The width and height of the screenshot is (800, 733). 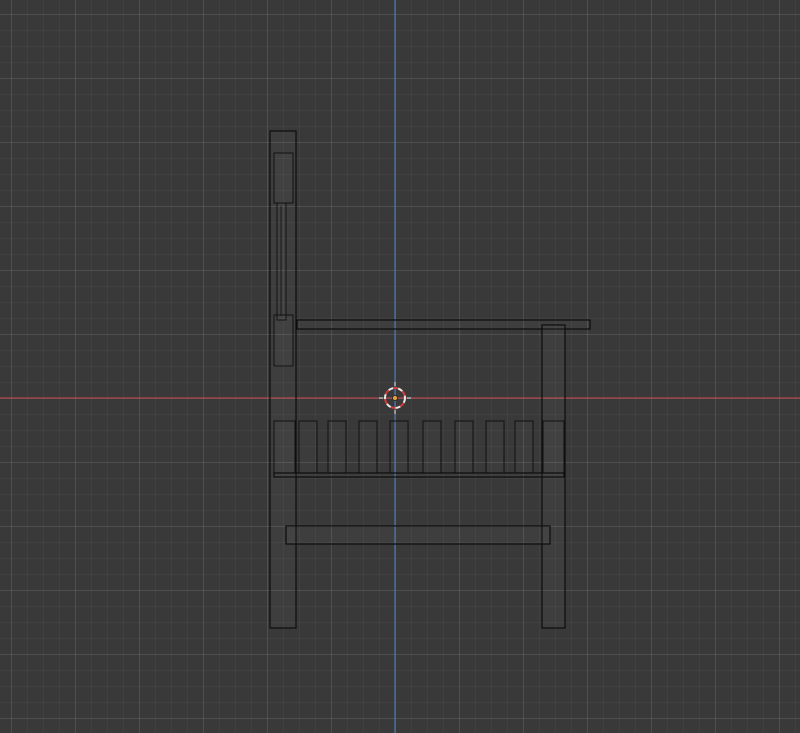 I want to click on chair-seat-rail, so click(x=419, y=475).